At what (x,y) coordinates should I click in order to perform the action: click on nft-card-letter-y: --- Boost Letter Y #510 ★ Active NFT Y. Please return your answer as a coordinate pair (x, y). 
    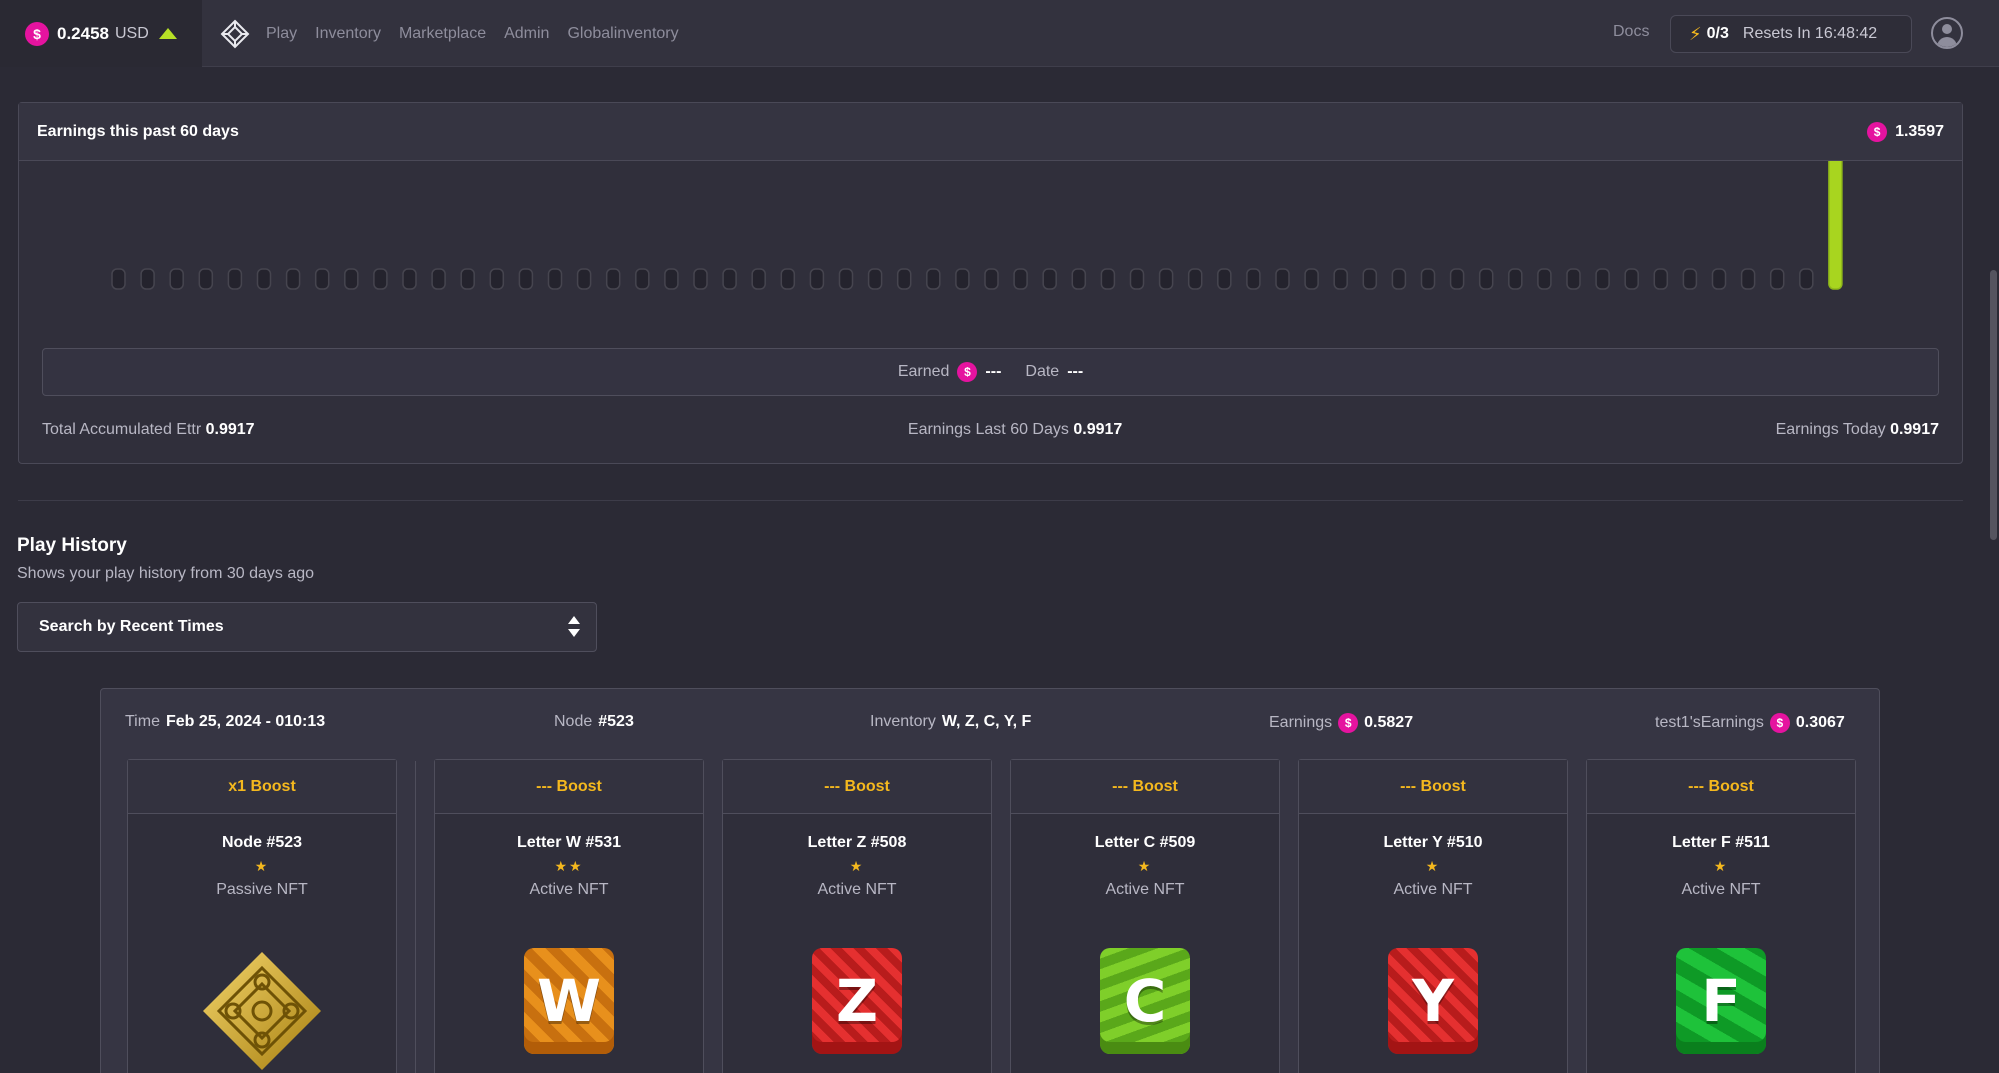
    Looking at the image, I should click on (1433, 916).